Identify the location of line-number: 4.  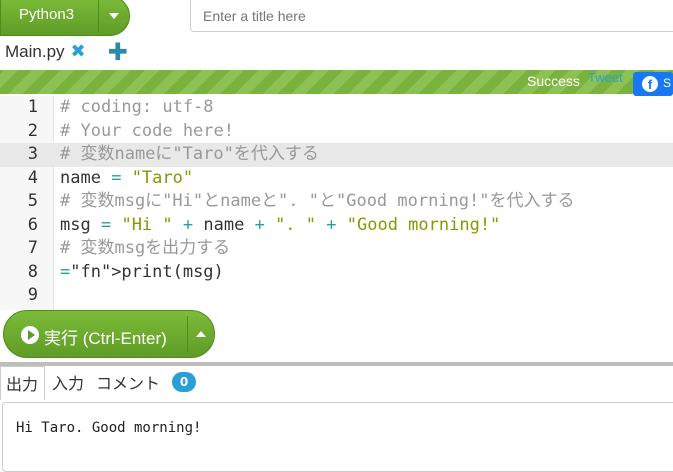
(32, 177).